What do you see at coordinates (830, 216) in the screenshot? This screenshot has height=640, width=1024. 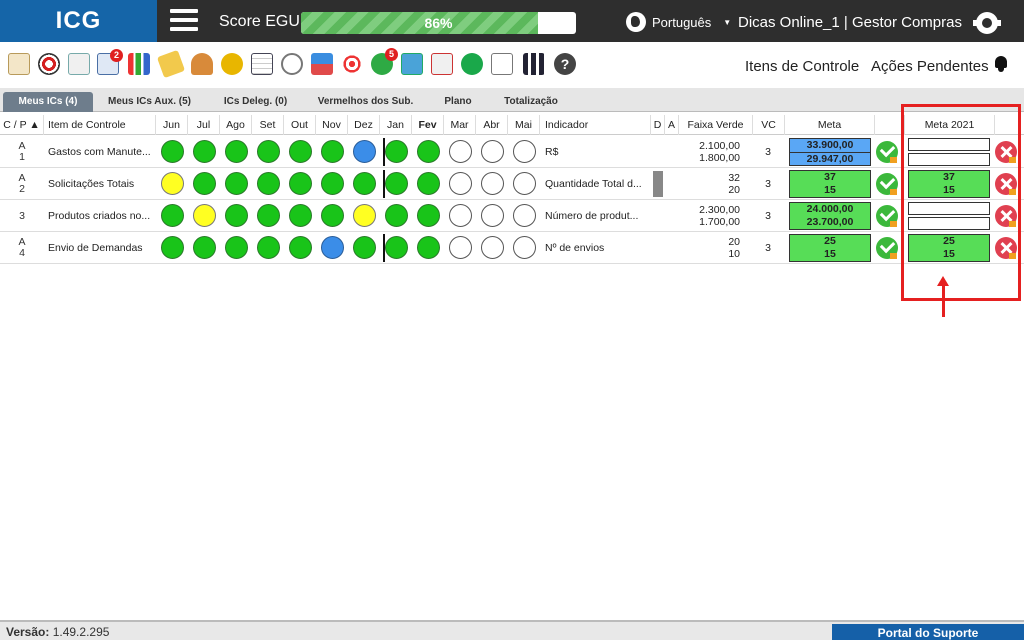 I see `meta-box: 24.000,00 23.700,00` at bounding box center [830, 216].